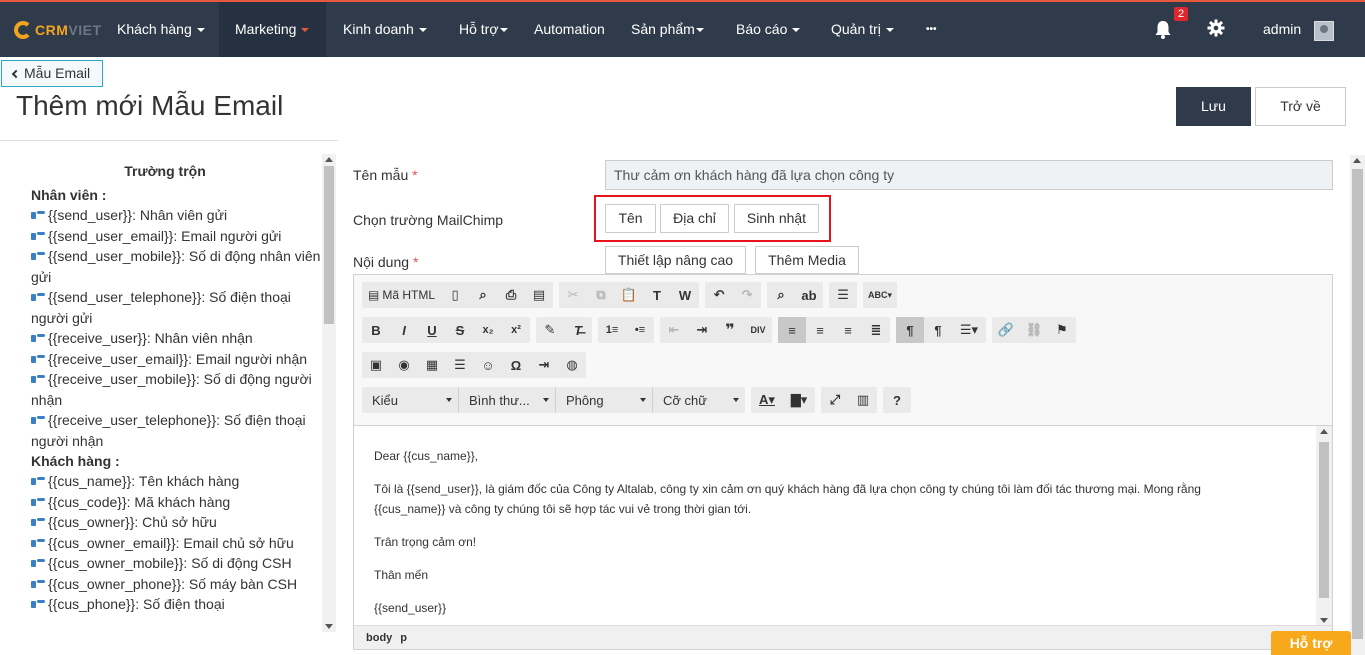  Describe the element at coordinates (862, 29) in the screenshot. I see `nav-item-quan-tri: Quản trị` at that location.